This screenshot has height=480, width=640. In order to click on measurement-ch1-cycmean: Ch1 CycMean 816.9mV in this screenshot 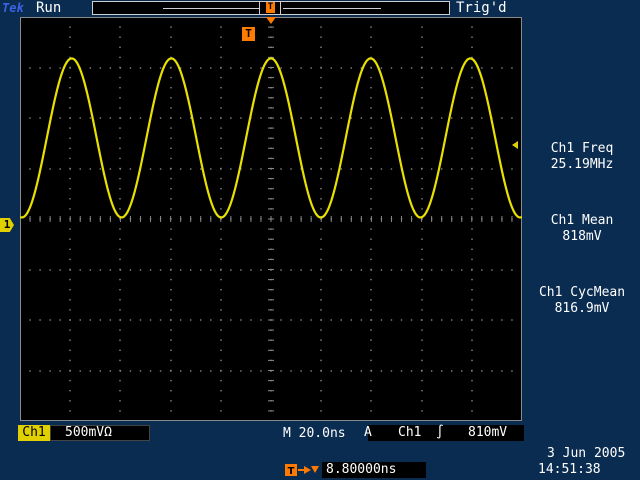, I will do `click(582, 301)`.